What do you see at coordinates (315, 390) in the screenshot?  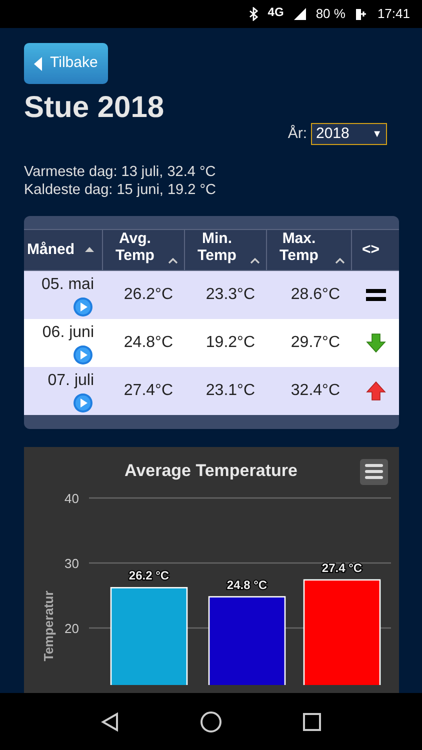 I see `table-cell: 32.4°C` at bounding box center [315, 390].